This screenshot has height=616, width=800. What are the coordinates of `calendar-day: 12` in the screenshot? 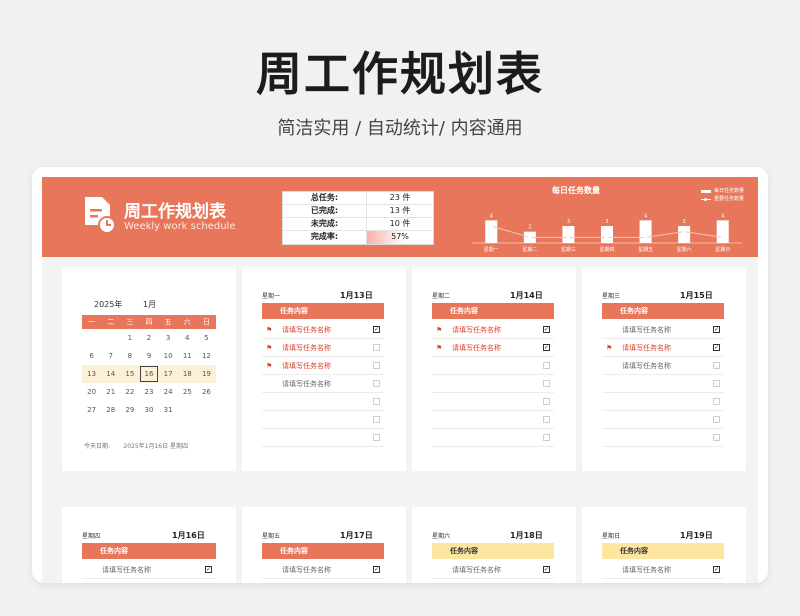 It's located at (206, 356).